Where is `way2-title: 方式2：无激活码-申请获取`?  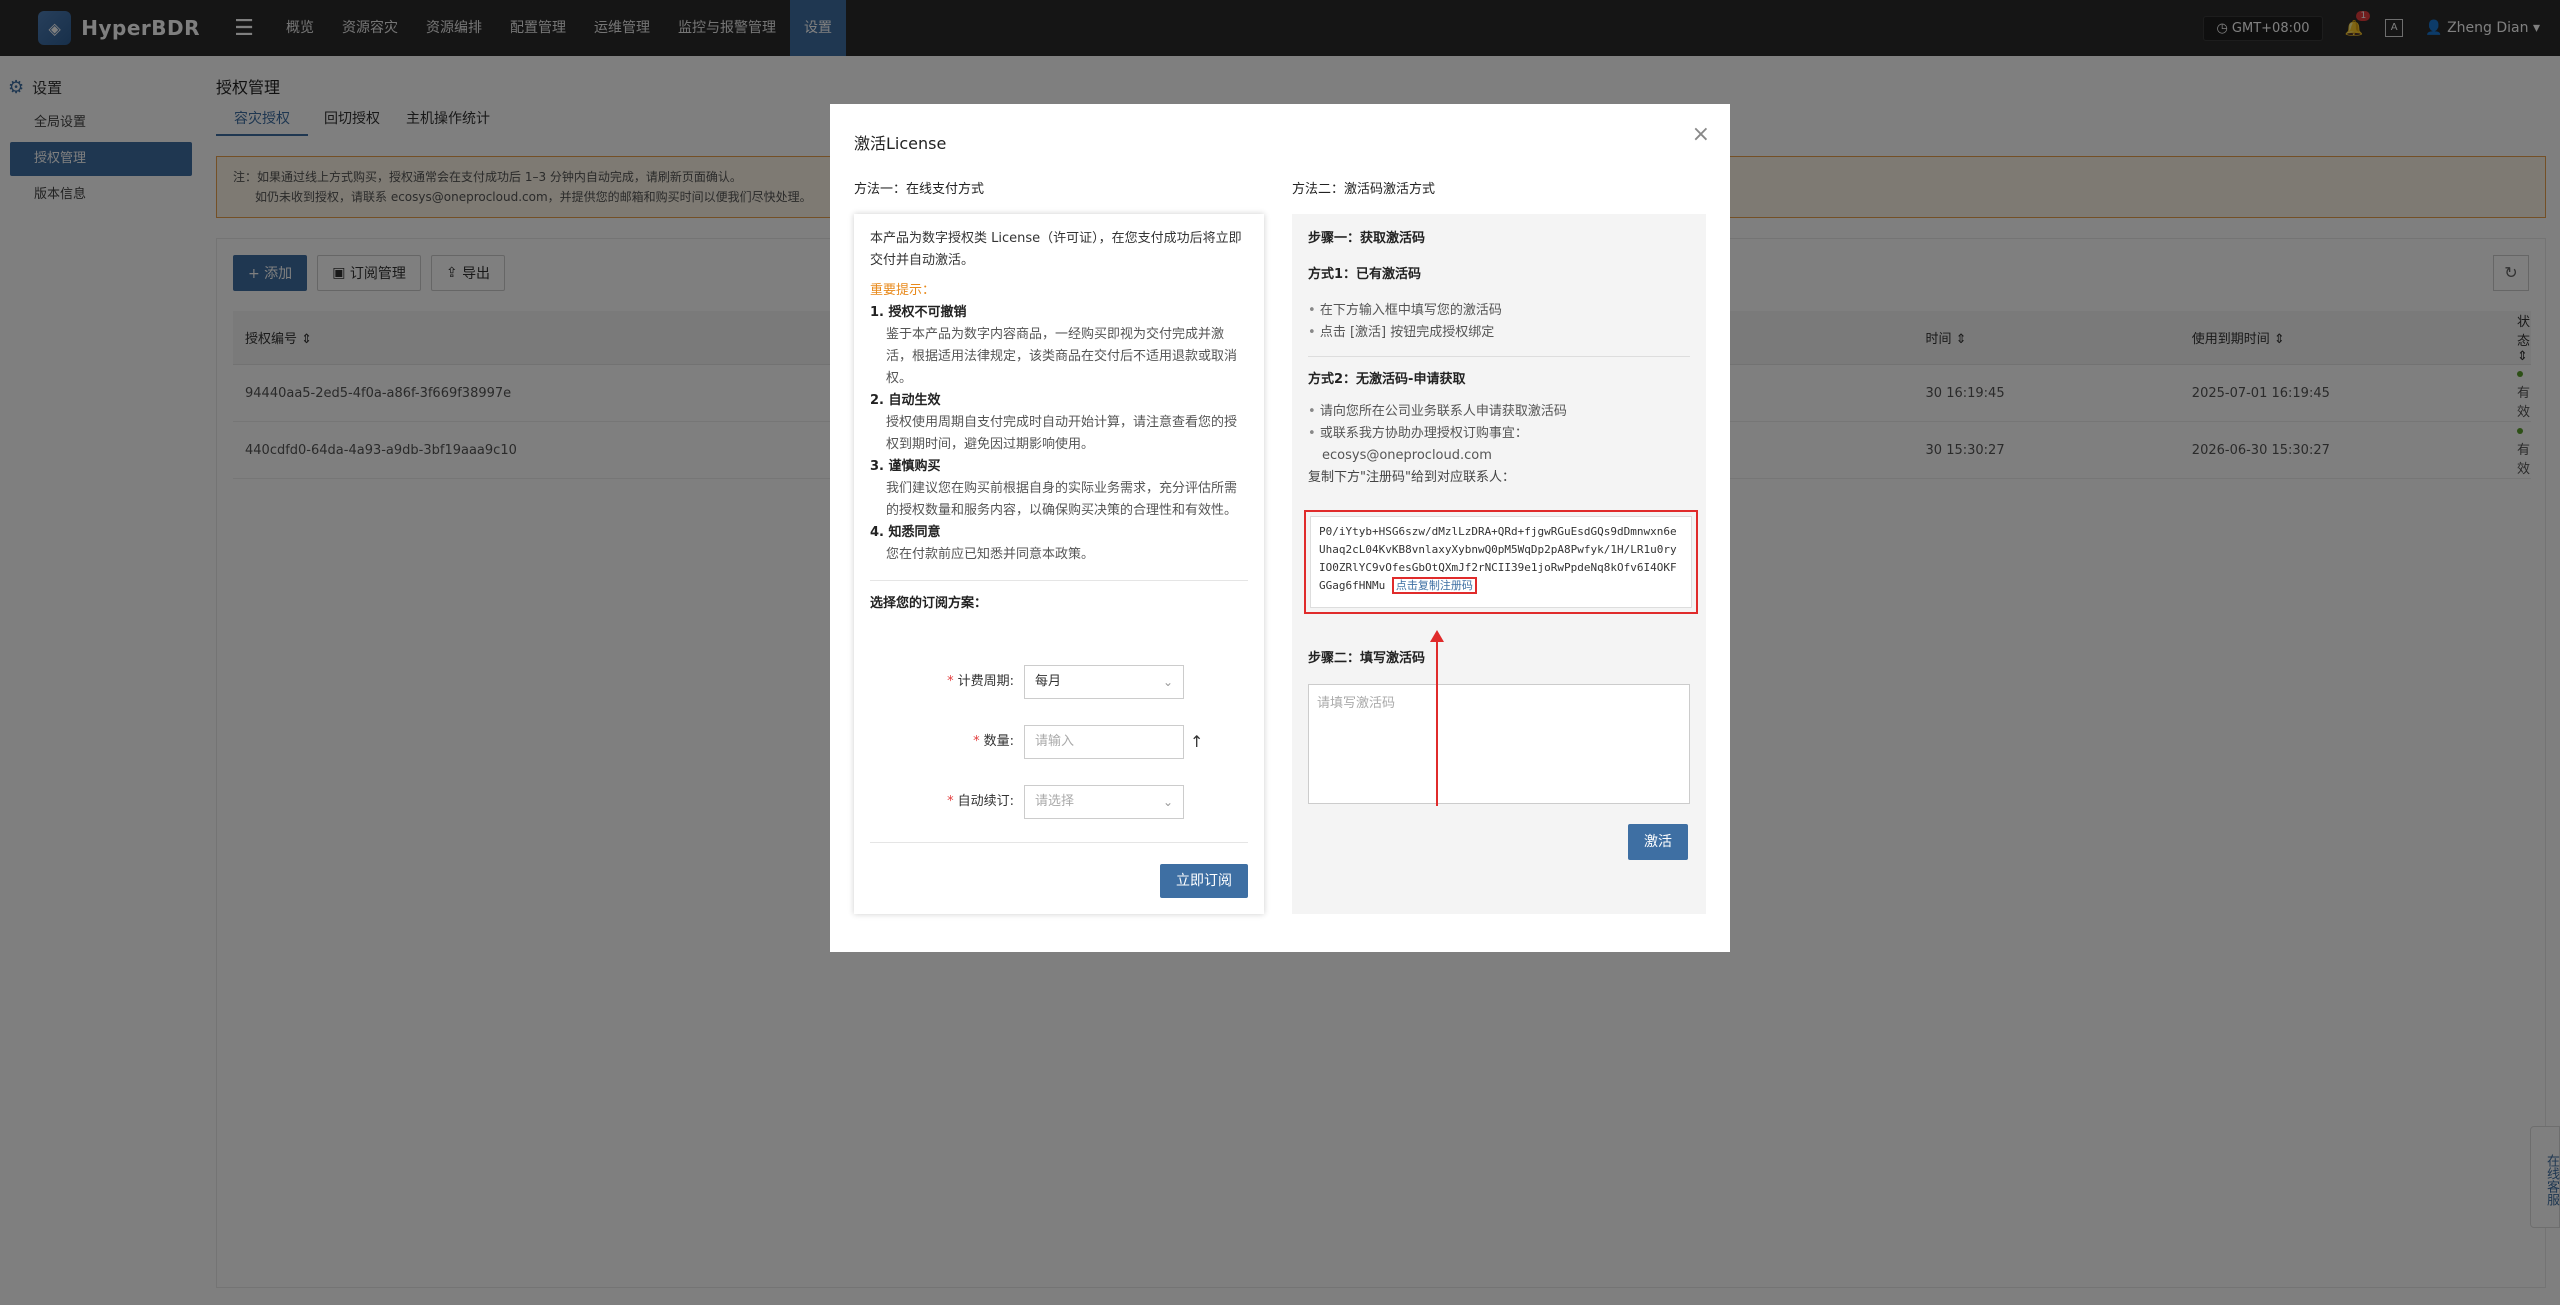 way2-title: 方式2：无激活码-申请获取 is located at coordinates (1387, 379).